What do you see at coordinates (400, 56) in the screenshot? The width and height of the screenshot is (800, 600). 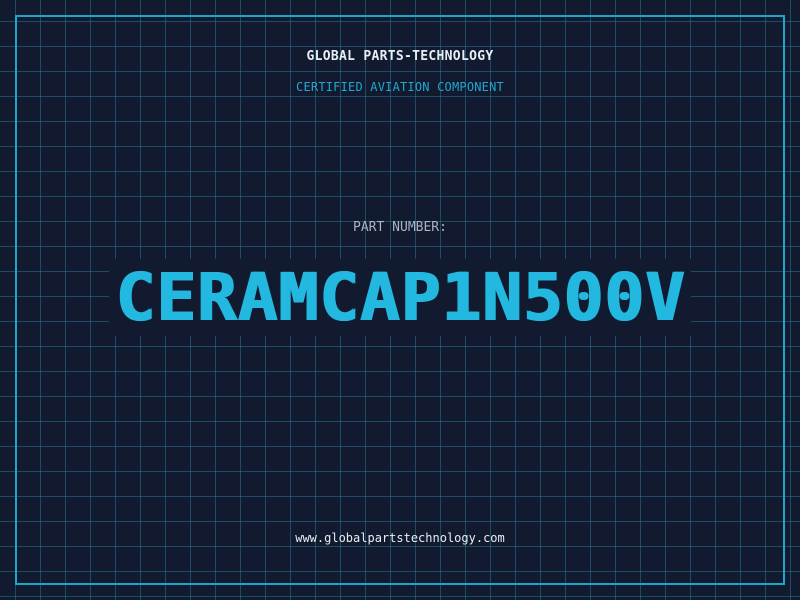 I see `company-name: GLOBAL PARTS-TECHNOLOGY` at bounding box center [400, 56].